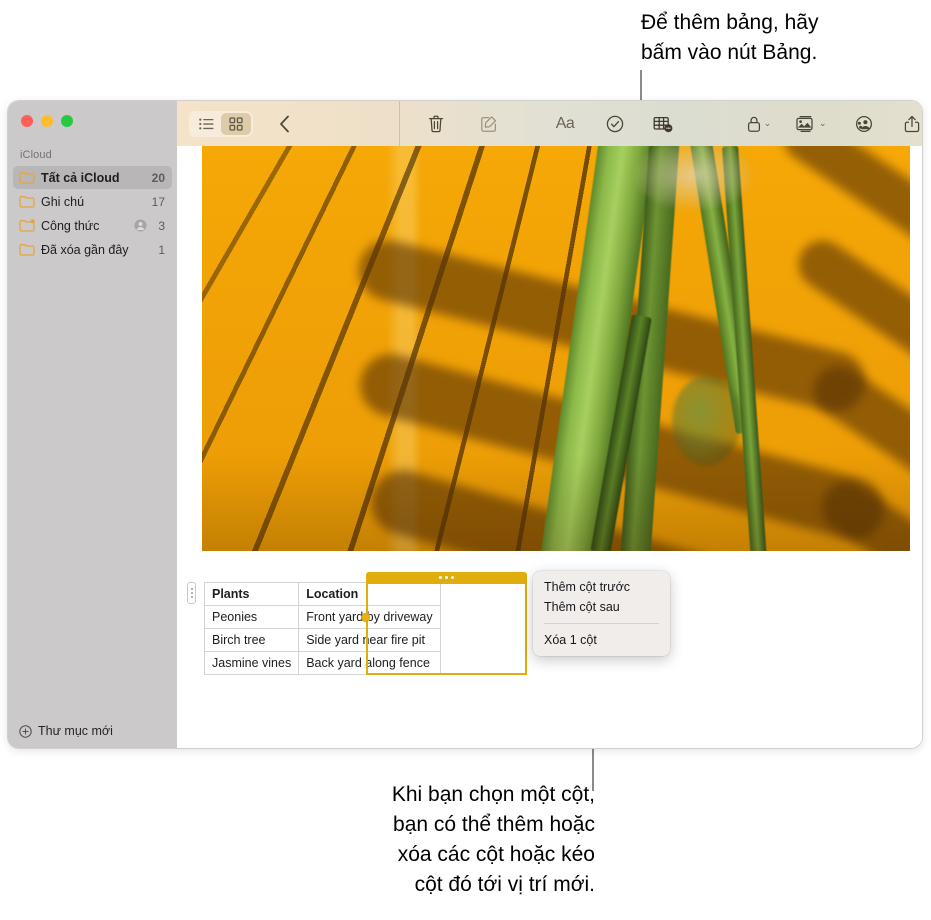  I want to click on checklist-icon, so click(615, 124).